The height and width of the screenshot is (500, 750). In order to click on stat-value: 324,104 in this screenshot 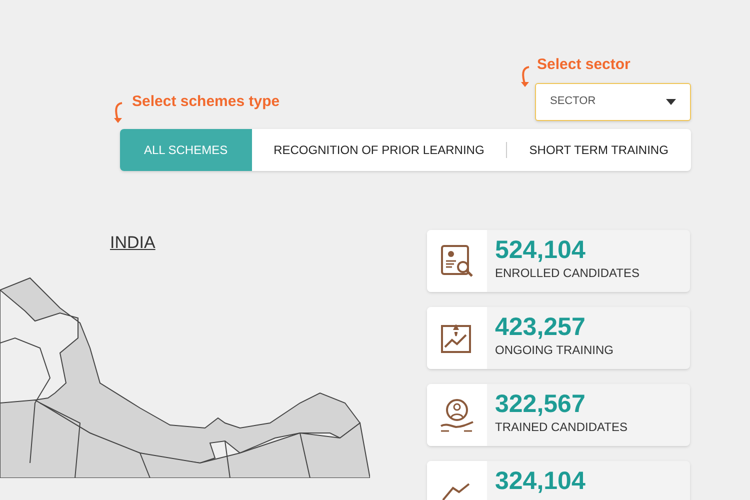, I will do `click(540, 481)`.